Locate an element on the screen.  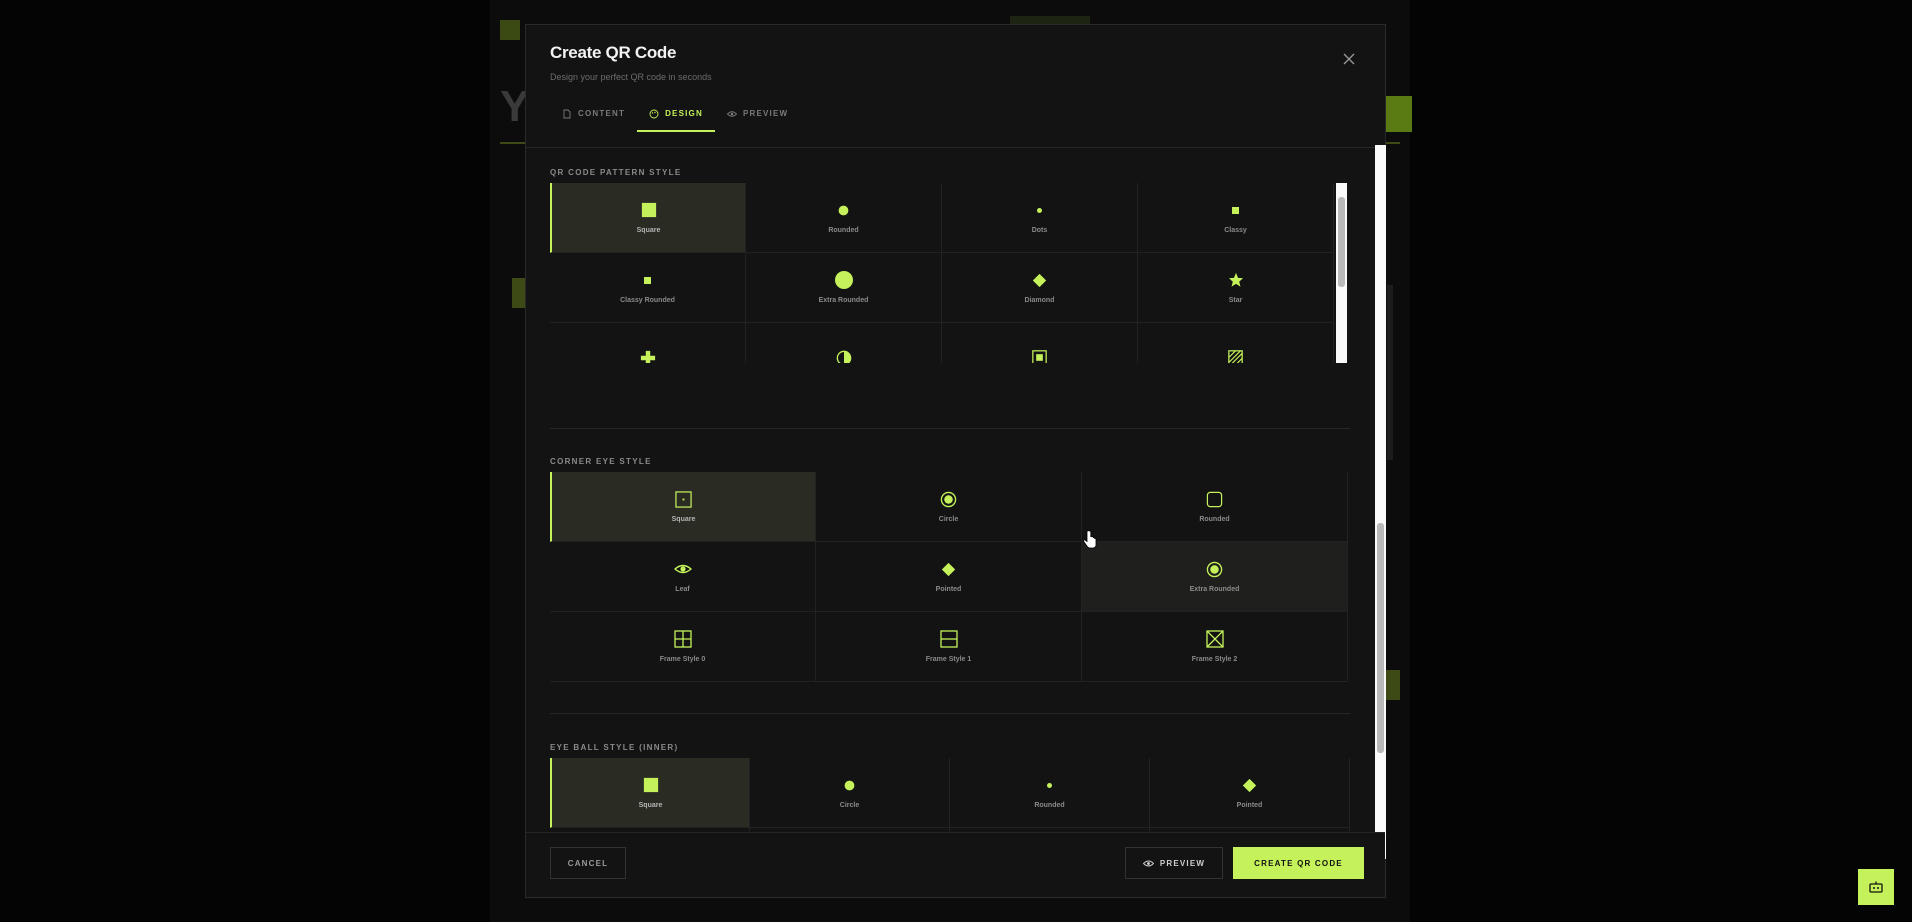
tab-preview: PREVIEW is located at coordinates (757, 113).